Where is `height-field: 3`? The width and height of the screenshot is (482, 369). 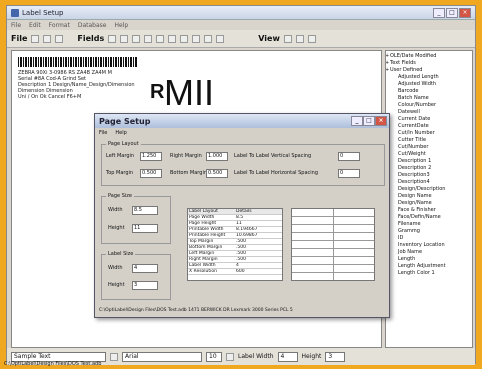
height-field: 3 is located at coordinates (335, 356).